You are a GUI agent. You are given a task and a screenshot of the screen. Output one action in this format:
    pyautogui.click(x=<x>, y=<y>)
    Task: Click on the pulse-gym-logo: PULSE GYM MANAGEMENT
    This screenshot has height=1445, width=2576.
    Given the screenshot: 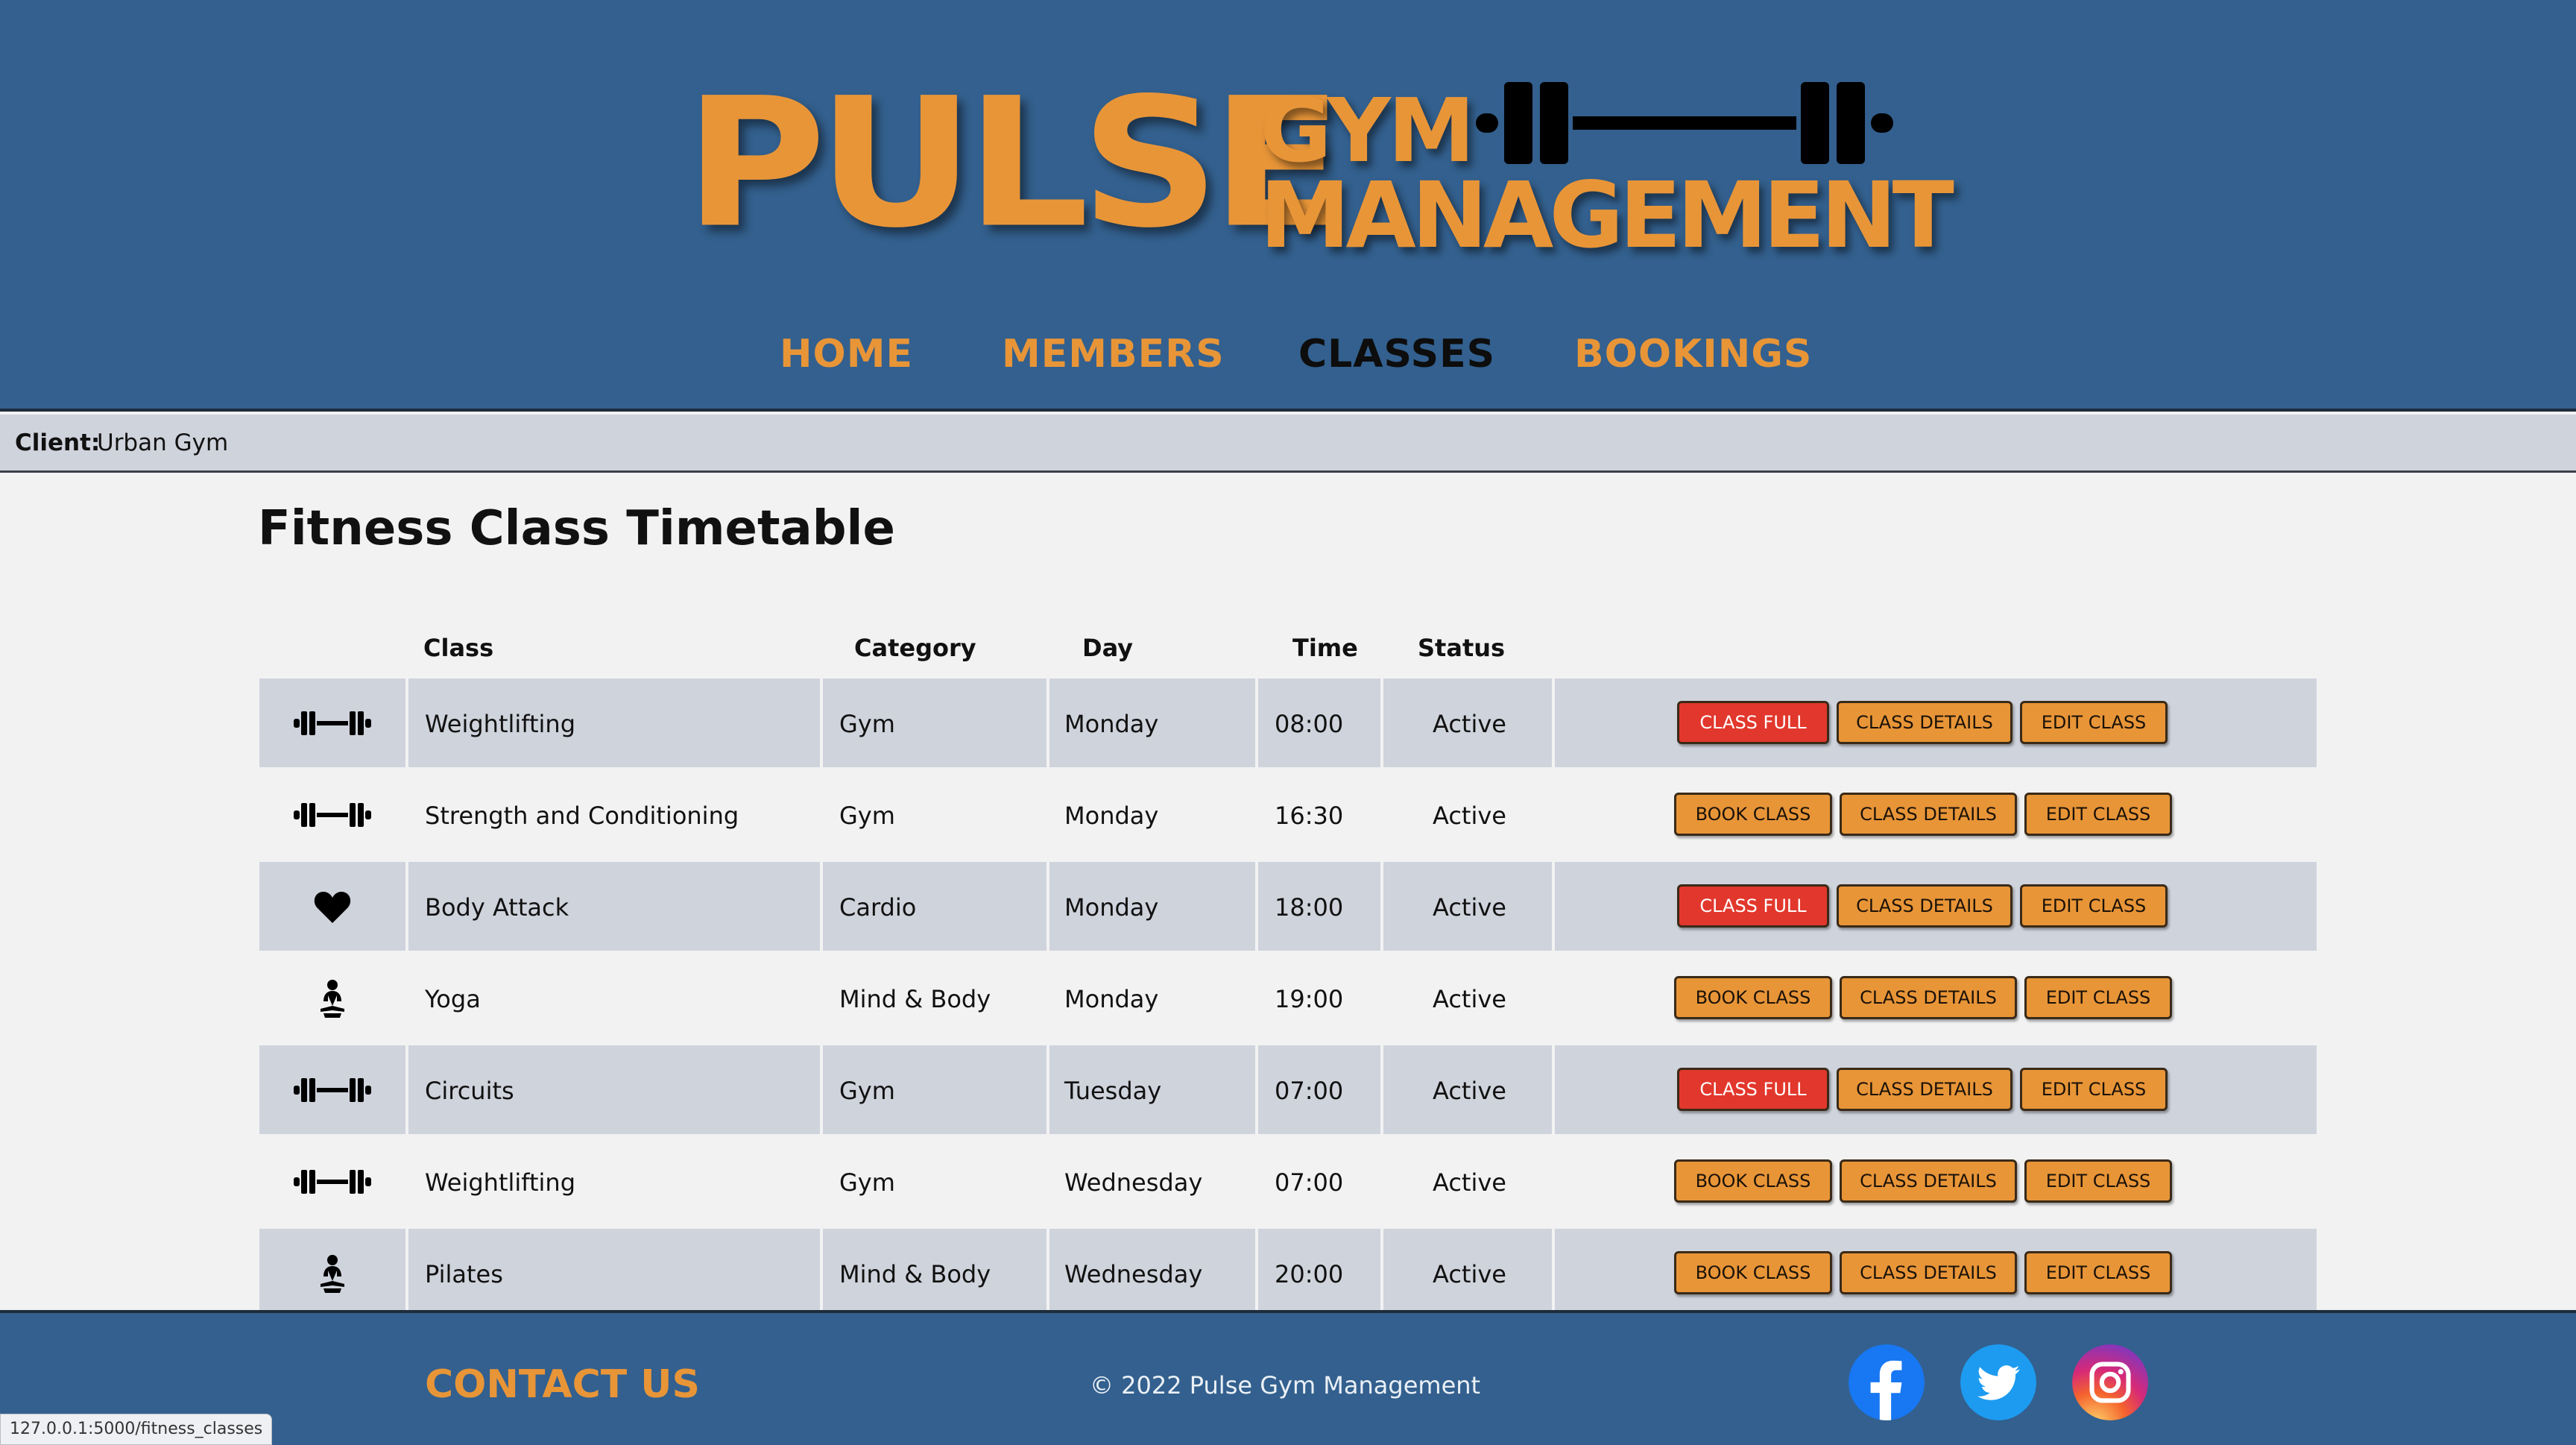 What is the action you would take?
    pyautogui.click(x=1312, y=168)
    